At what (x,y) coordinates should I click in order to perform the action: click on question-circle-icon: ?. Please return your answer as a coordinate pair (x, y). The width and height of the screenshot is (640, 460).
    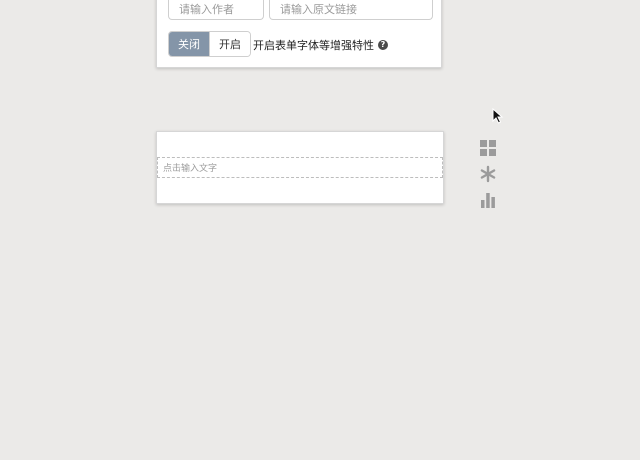
    Looking at the image, I should click on (383, 45).